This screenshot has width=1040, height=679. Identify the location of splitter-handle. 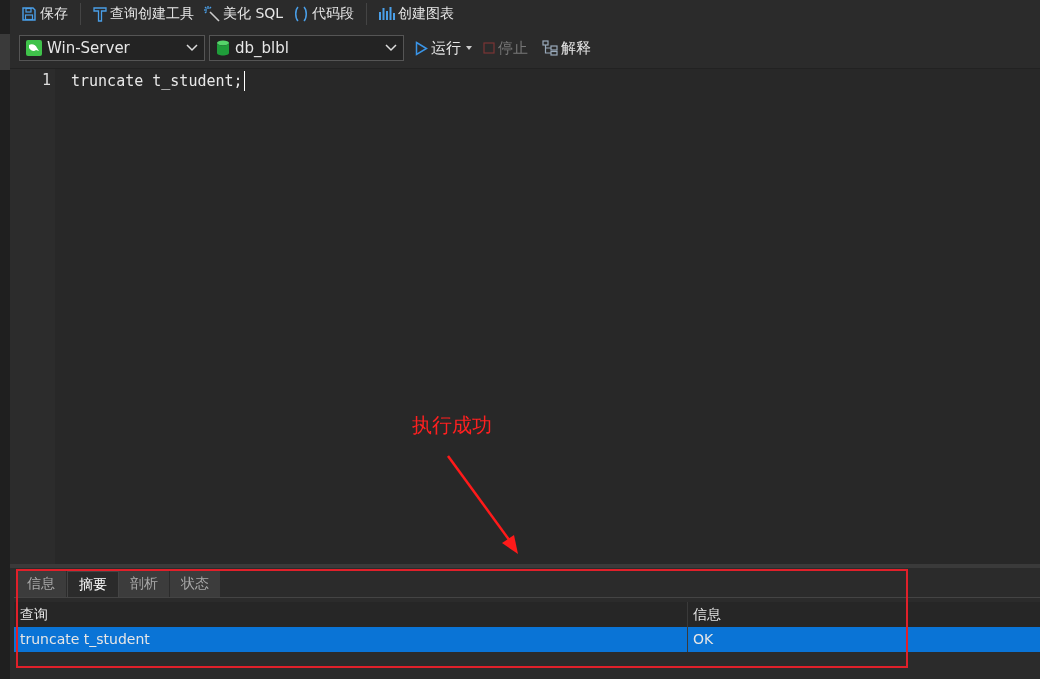
(5, 52).